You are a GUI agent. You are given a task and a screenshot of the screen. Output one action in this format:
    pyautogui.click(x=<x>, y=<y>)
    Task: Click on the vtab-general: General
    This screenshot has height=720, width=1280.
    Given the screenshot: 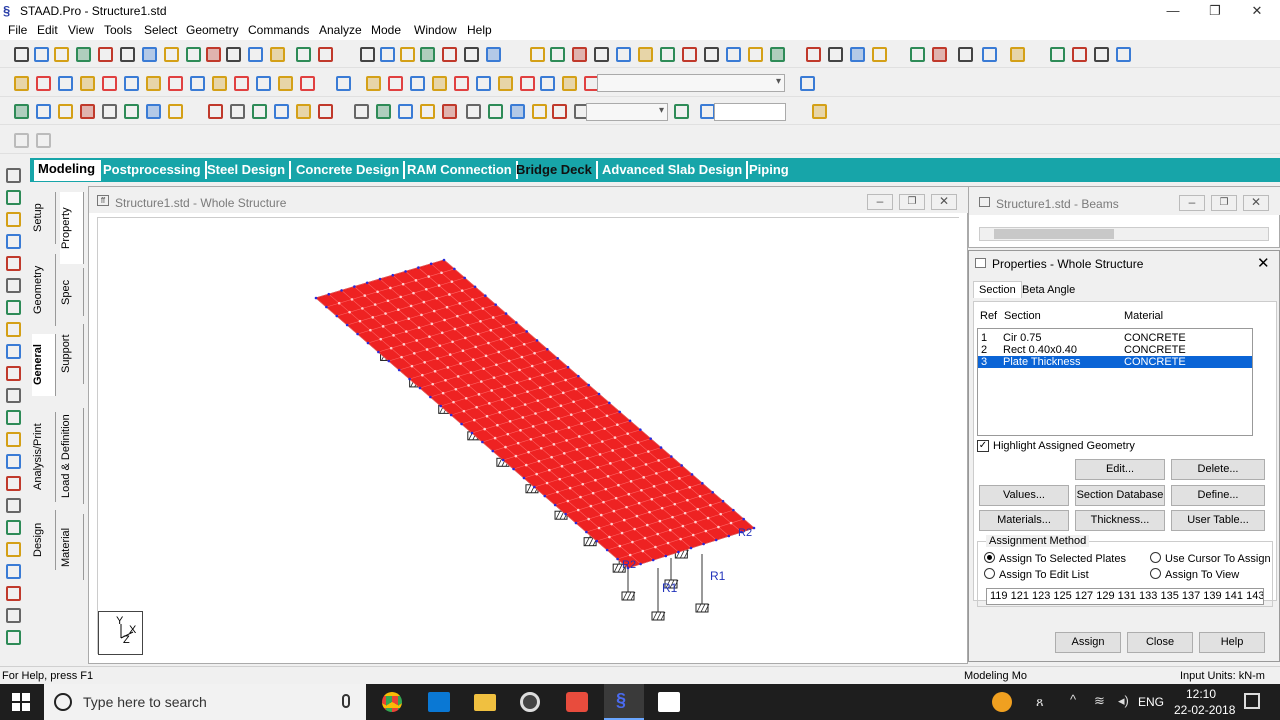 What is the action you would take?
    pyautogui.click(x=44, y=365)
    